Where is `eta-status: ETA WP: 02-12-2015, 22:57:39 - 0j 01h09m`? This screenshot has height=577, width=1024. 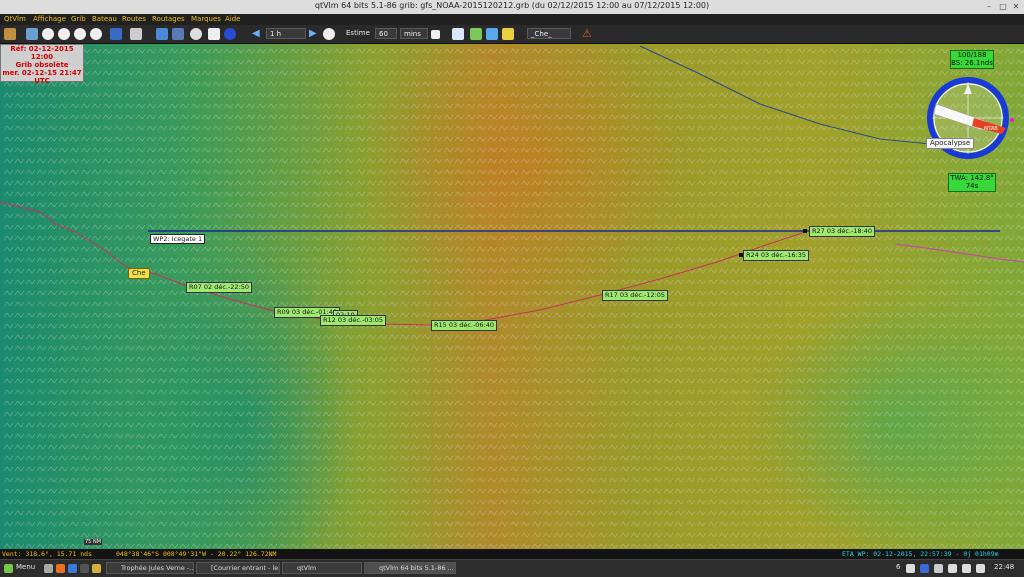 eta-status: ETA WP: 02-12-2015, 22:57:39 - 0j 01h09m is located at coordinates (920, 554).